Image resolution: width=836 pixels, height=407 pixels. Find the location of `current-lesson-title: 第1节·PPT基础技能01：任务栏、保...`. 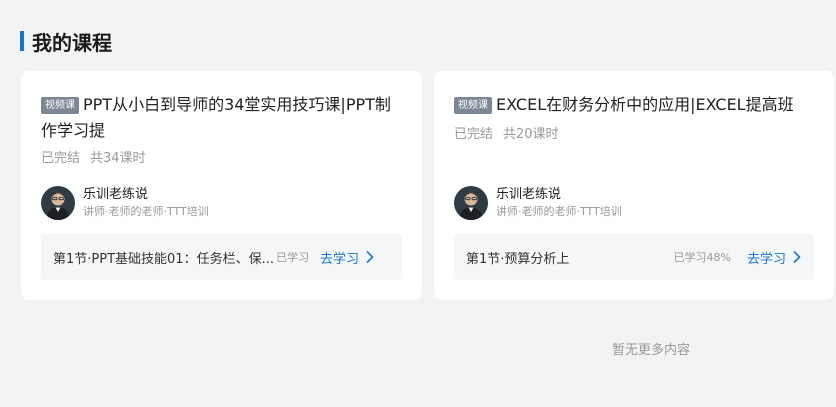

current-lesson-title: 第1节·PPT基础技能01：任务栏、保... is located at coordinates (163, 259).